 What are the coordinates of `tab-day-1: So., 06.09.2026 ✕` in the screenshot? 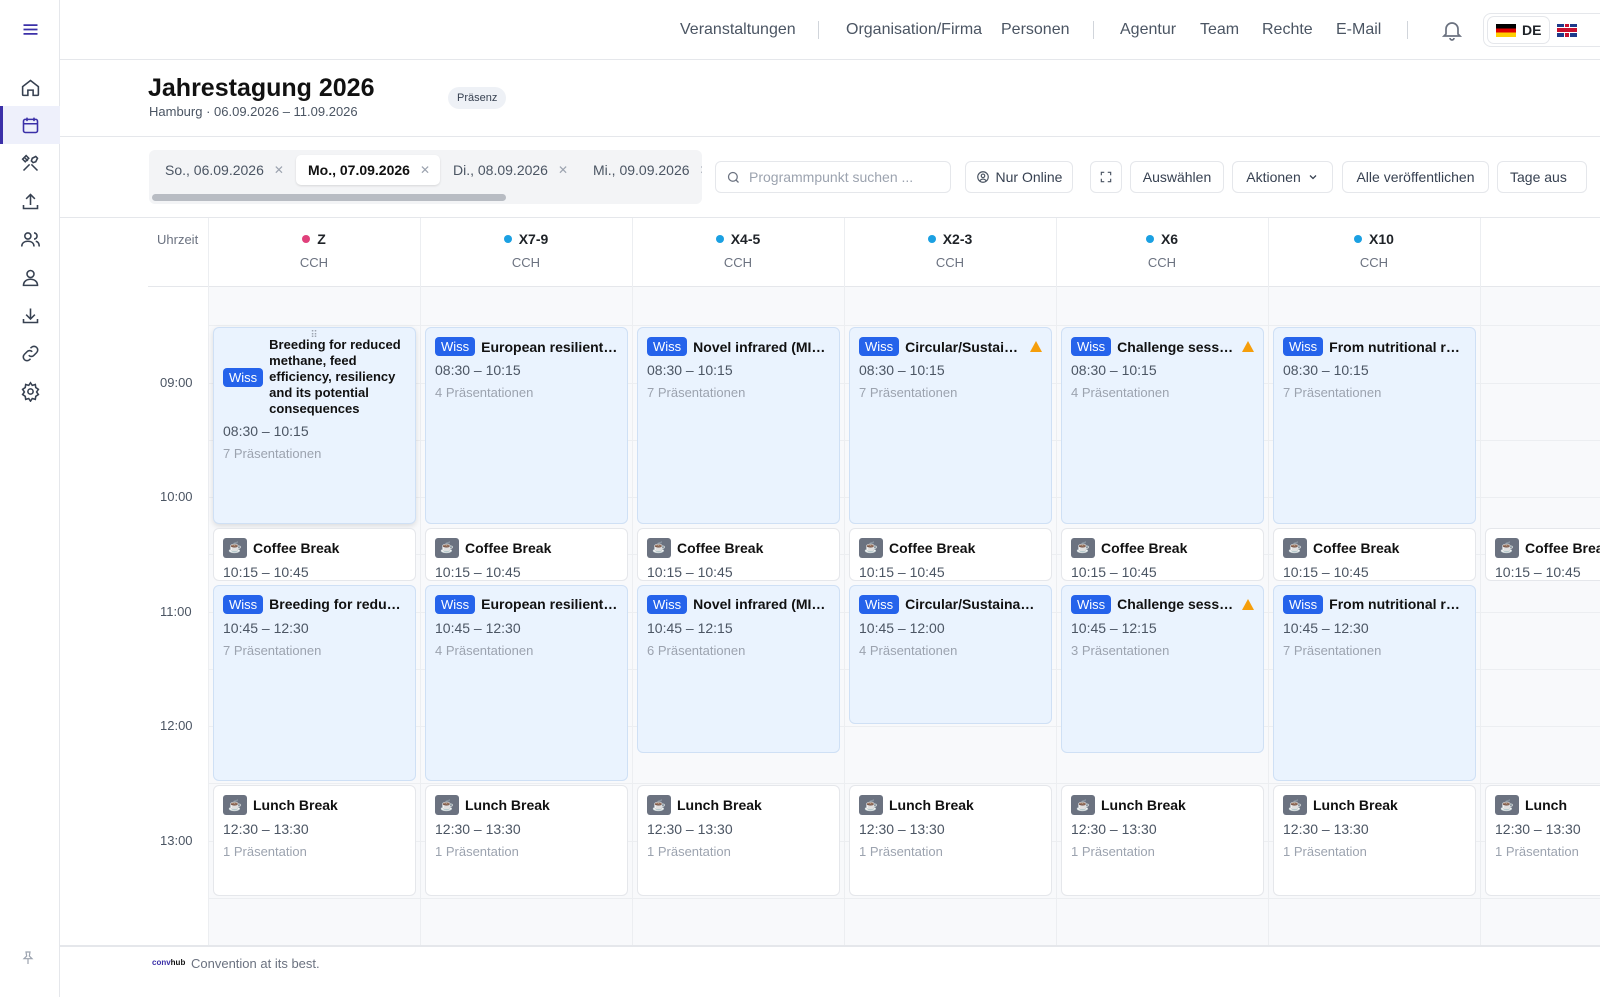 It's located at (223, 170).